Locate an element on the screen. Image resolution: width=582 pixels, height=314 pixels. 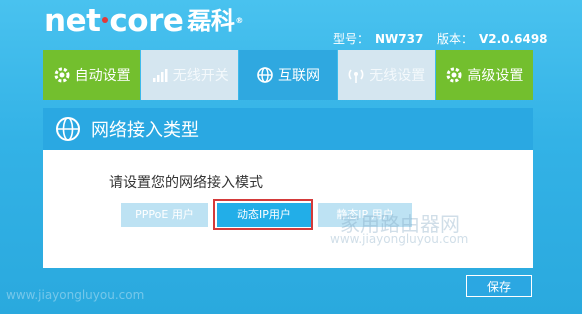
model-info: 型号： NW737 is located at coordinates (378, 38).